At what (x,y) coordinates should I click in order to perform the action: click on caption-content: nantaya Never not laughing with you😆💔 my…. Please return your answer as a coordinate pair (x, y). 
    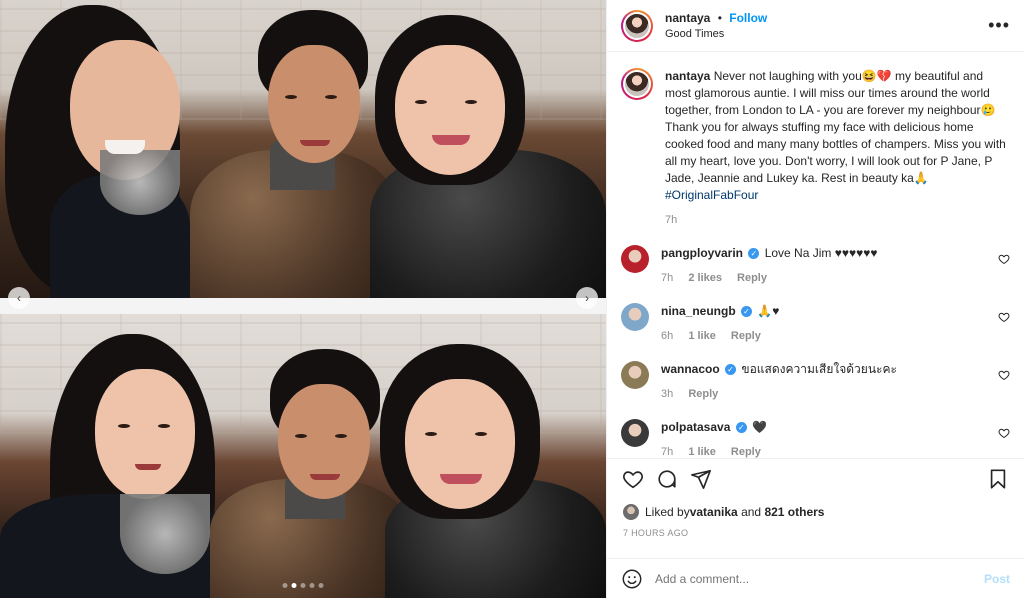
    Looking at the image, I should click on (837, 148).